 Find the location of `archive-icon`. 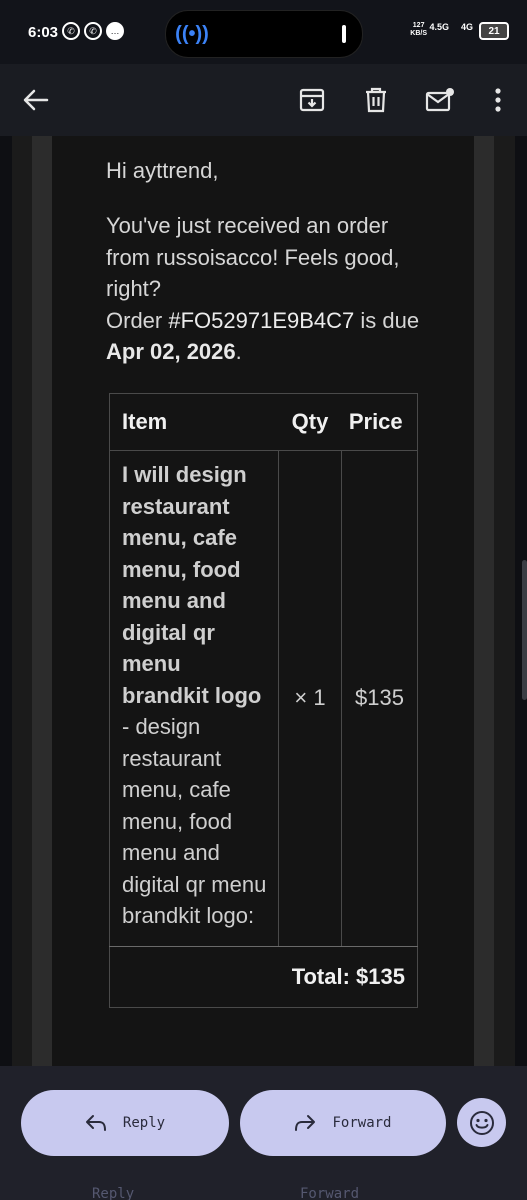

archive-icon is located at coordinates (312, 100).